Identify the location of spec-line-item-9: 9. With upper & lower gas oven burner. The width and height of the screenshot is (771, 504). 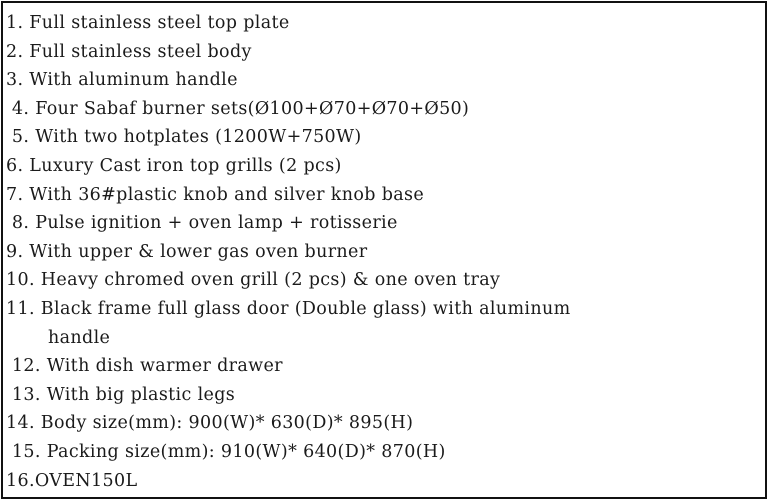
(187, 251).